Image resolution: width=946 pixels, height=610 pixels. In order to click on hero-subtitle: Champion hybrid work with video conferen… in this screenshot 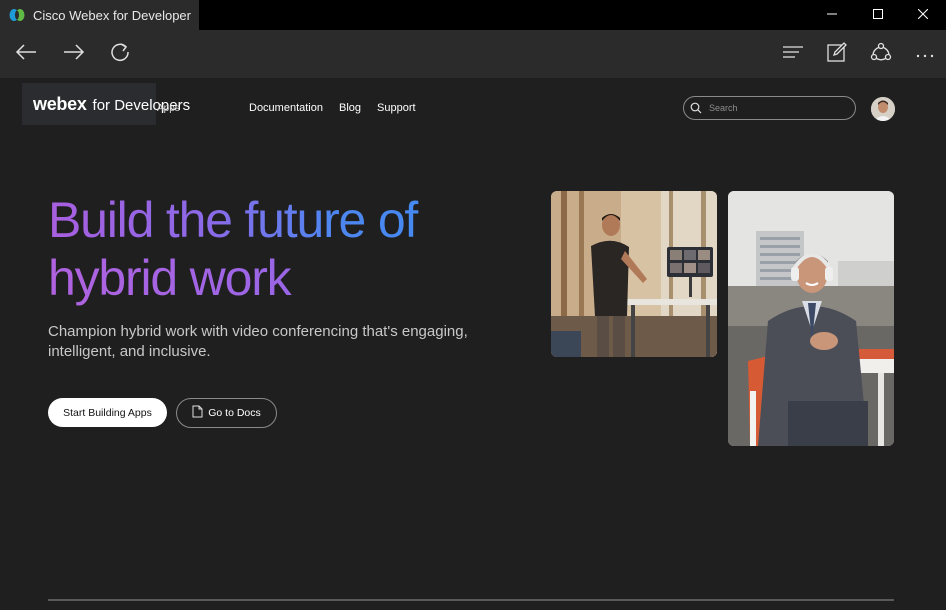, I will do `click(258, 341)`.